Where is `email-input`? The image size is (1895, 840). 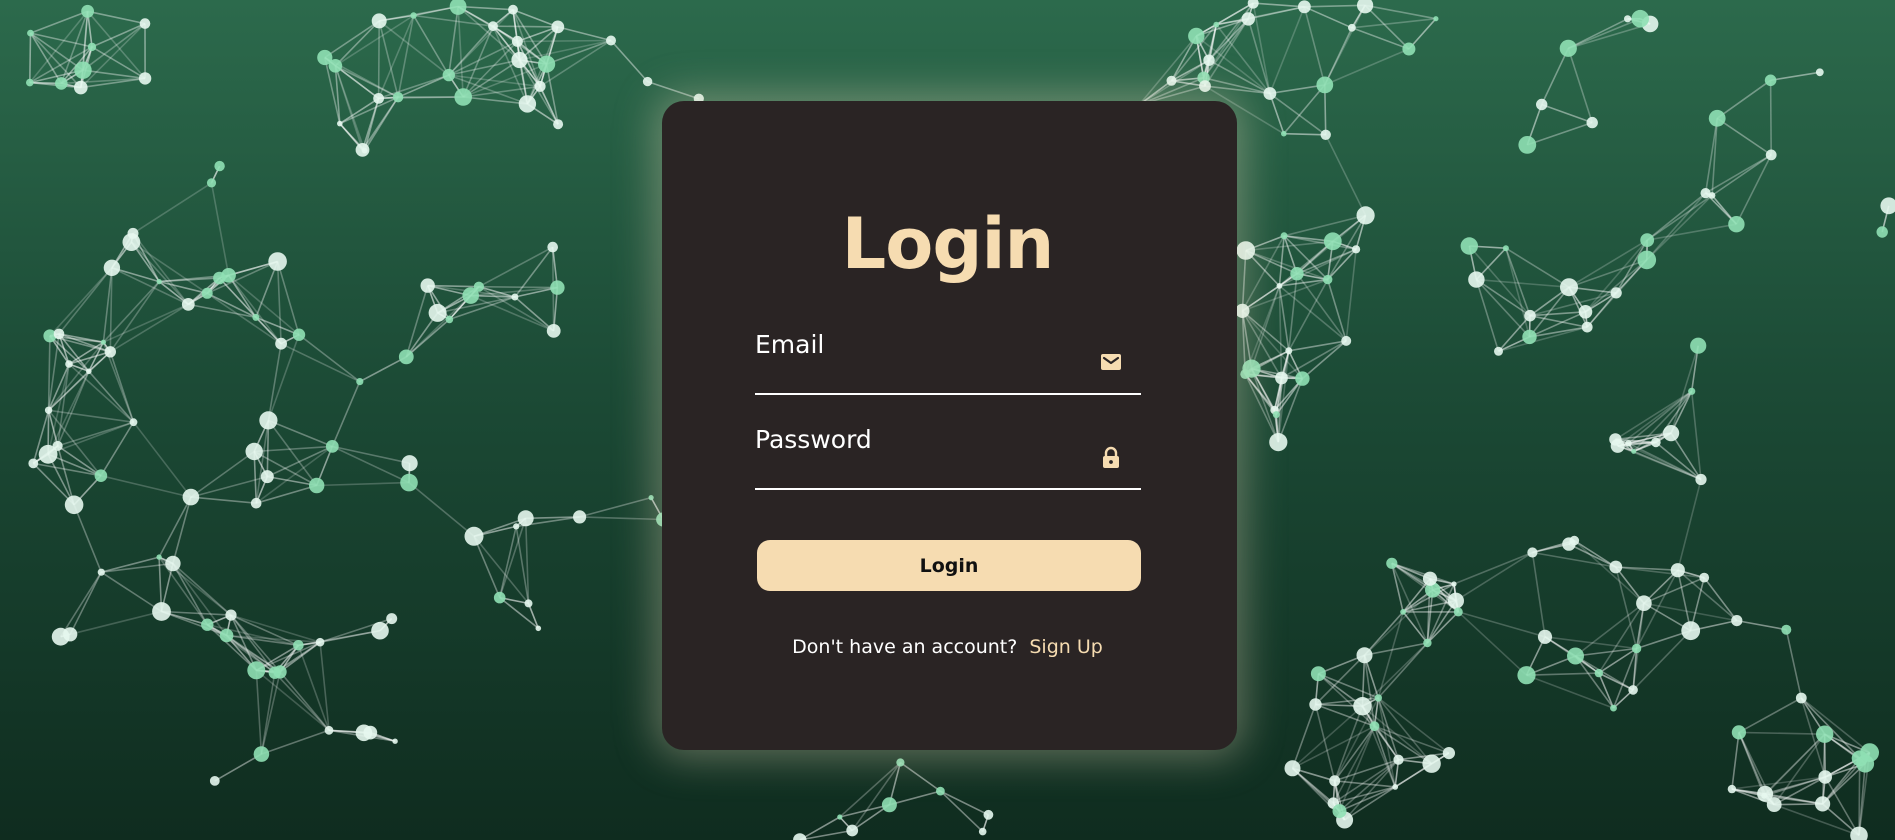
email-input is located at coordinates (925, 360).